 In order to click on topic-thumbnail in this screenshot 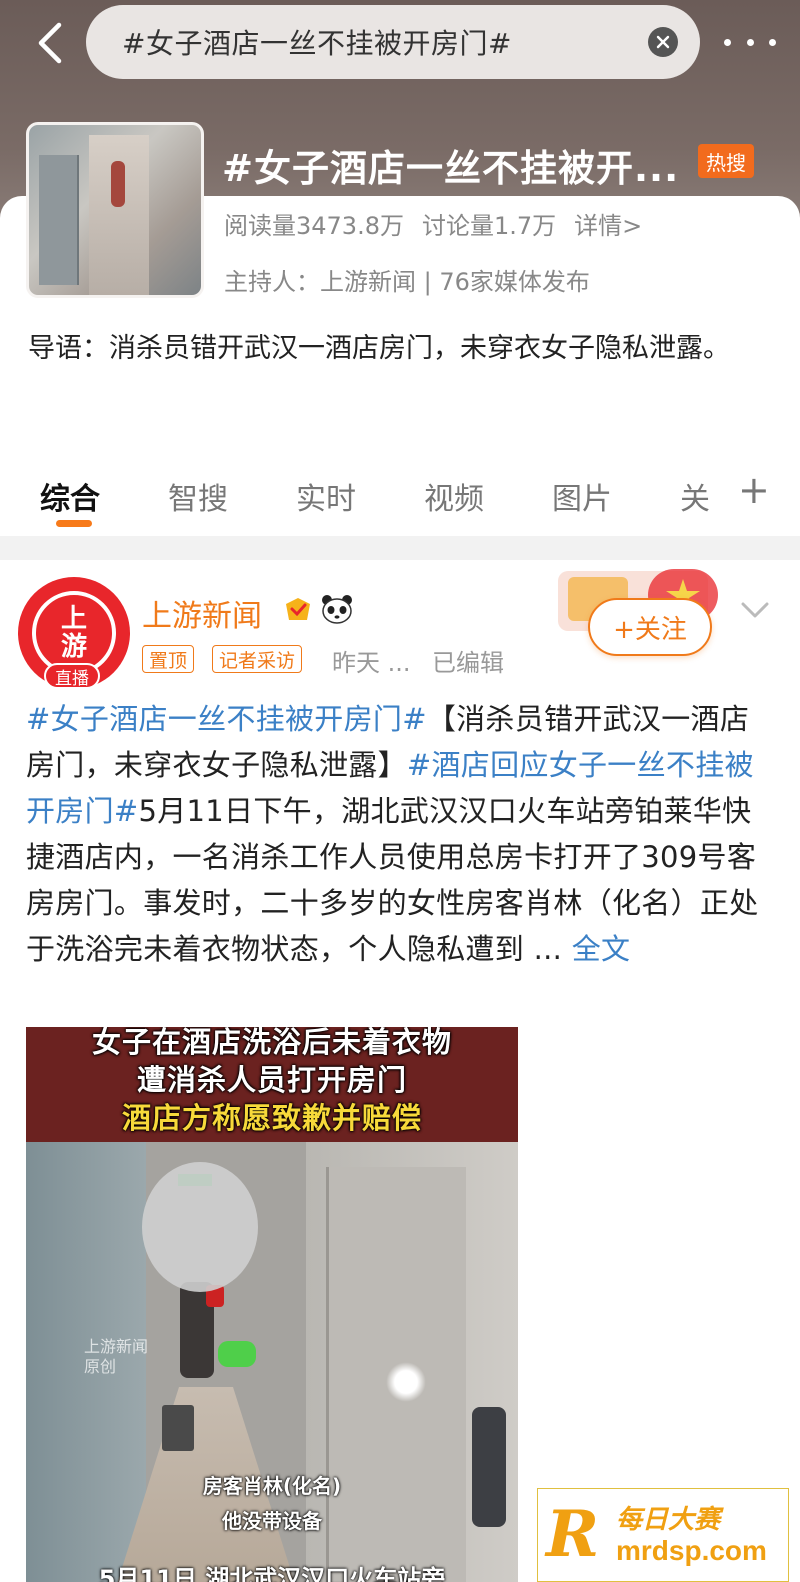, I will do `click(115, 210)`.